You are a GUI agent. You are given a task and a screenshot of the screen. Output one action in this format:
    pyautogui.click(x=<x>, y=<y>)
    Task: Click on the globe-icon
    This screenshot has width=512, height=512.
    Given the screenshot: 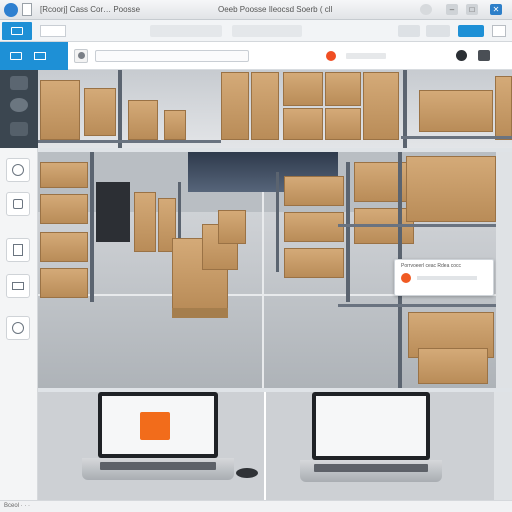 What is the action you would take?
    pyautogui.click(x=18, y=328)
    